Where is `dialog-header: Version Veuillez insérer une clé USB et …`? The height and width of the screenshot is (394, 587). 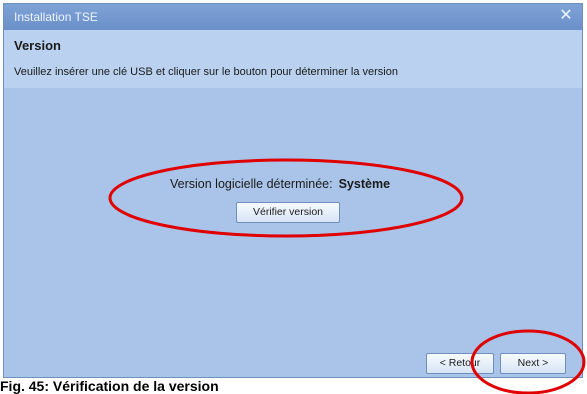
dialog-header: Version Veuillez insérer une clé USB et … is located at coordinates (293, 59).